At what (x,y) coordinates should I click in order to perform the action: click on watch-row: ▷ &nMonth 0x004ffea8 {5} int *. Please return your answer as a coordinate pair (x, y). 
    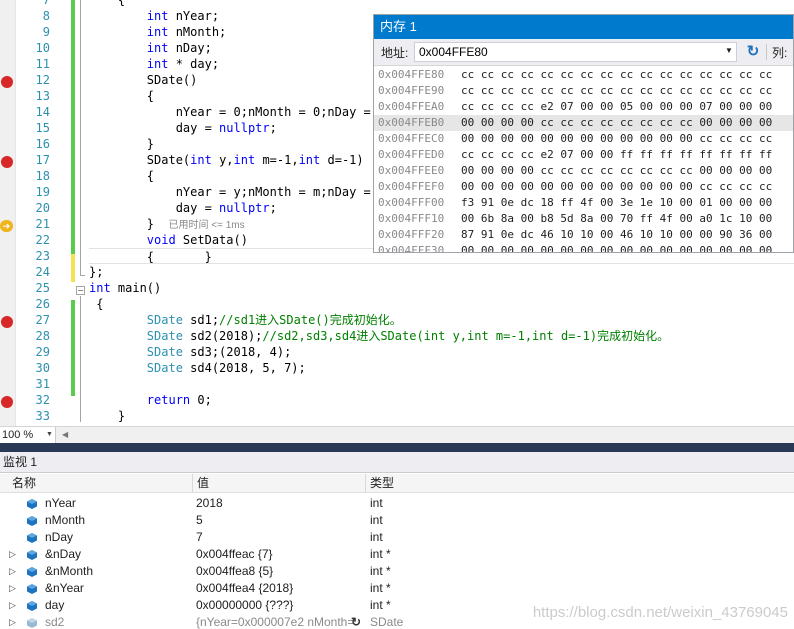
    Looking at the image, I should click on (397, 571).